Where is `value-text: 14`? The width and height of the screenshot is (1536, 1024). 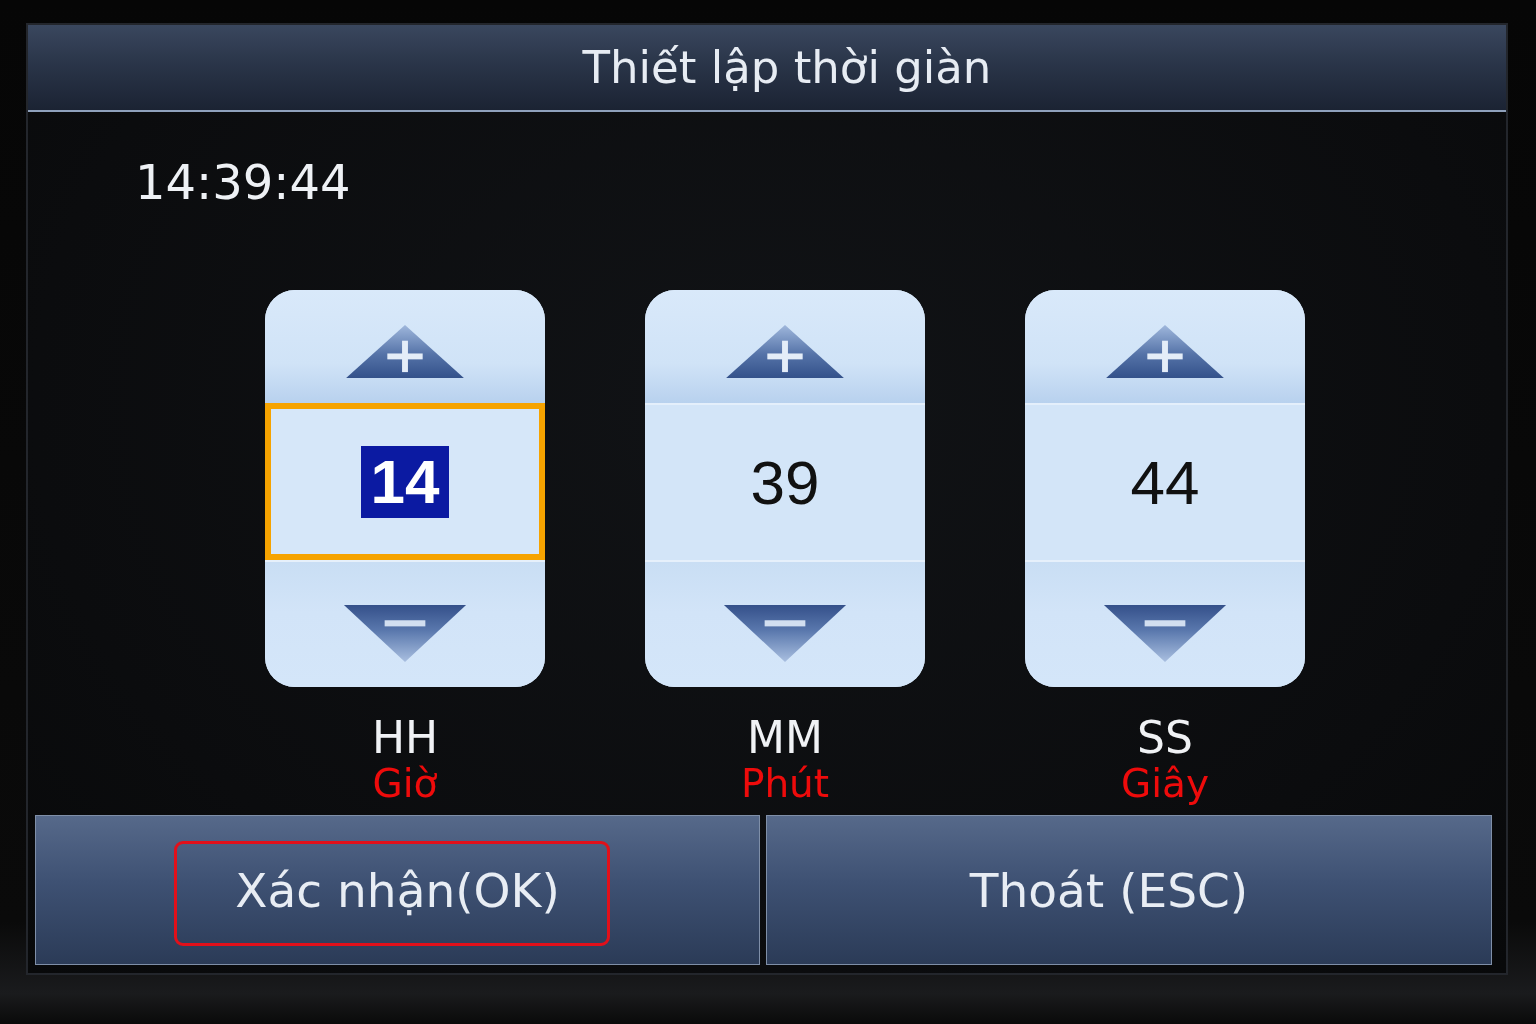 value-text: 14 is located at coordinates (405, 481).